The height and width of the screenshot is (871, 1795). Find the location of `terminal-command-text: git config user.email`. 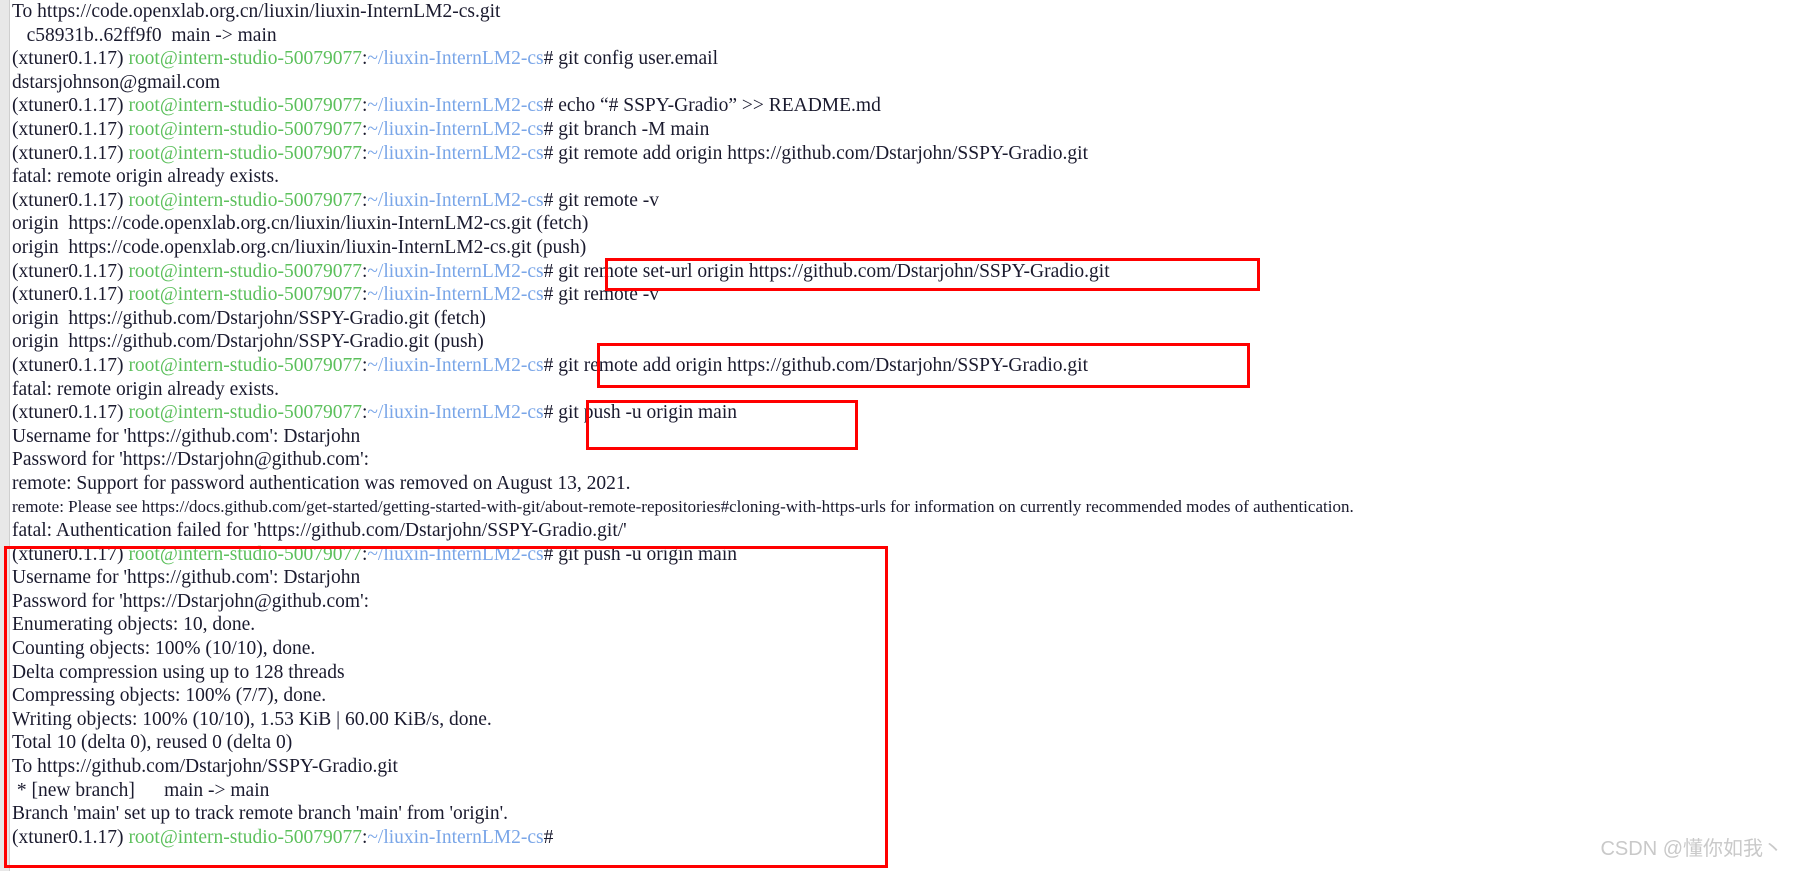

terminal-command-text: git config user.email is located at coordinates (636, 59).